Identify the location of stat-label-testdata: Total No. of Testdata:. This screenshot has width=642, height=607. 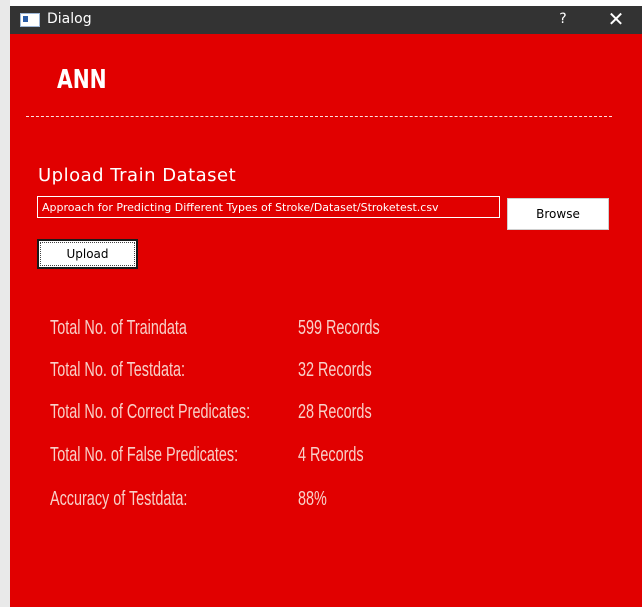
(118, 370).